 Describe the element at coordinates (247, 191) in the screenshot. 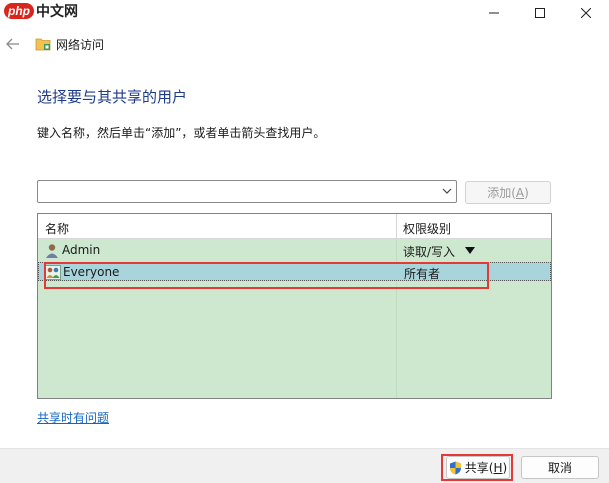

I see `user-name-combobox` at that location.